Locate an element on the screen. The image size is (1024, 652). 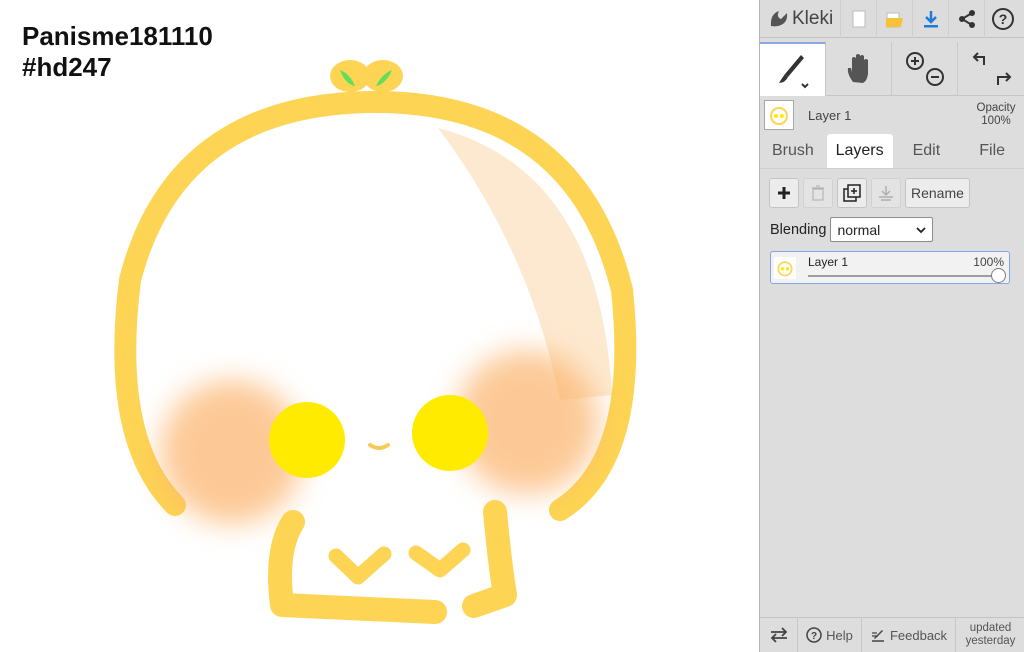
new-image-button is located at coordinates (858, 19).